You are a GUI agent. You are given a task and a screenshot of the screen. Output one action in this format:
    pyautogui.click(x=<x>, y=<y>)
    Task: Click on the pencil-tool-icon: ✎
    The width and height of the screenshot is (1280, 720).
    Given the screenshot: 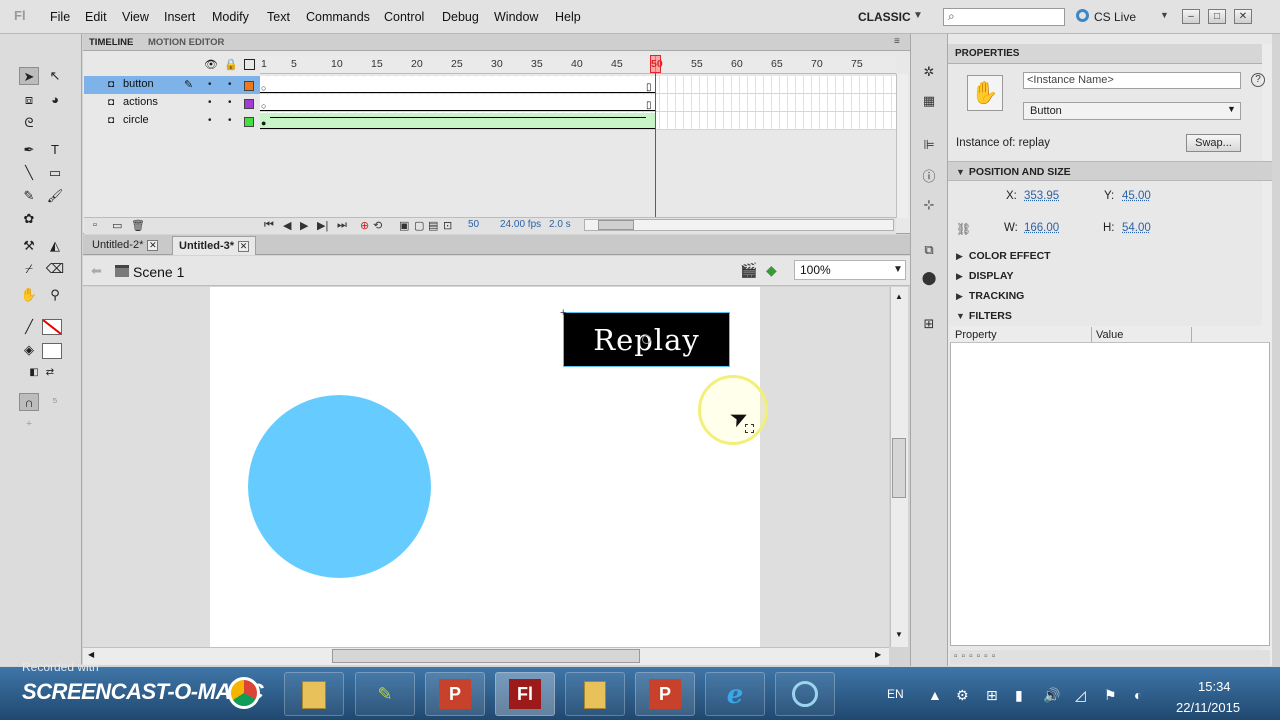 What is the action you would take?
    pyautogui.click(x=29, y=196)
    